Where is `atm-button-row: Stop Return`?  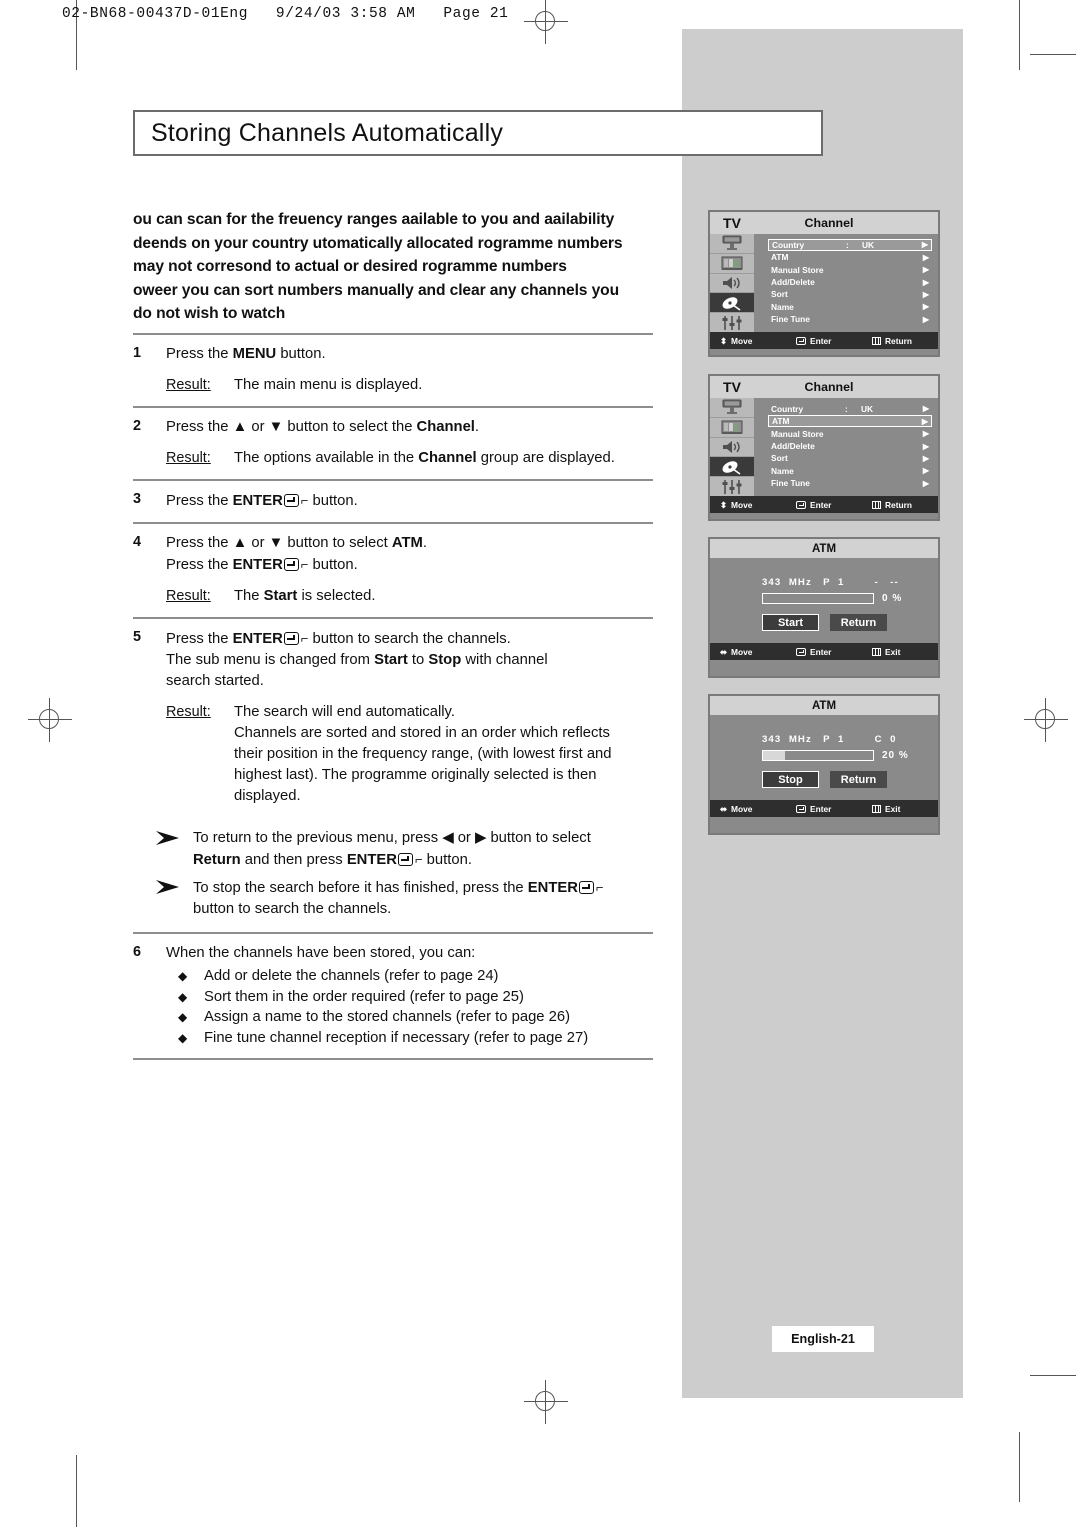
atm-button-row: Stop Return is located at coordinates (824, 779).